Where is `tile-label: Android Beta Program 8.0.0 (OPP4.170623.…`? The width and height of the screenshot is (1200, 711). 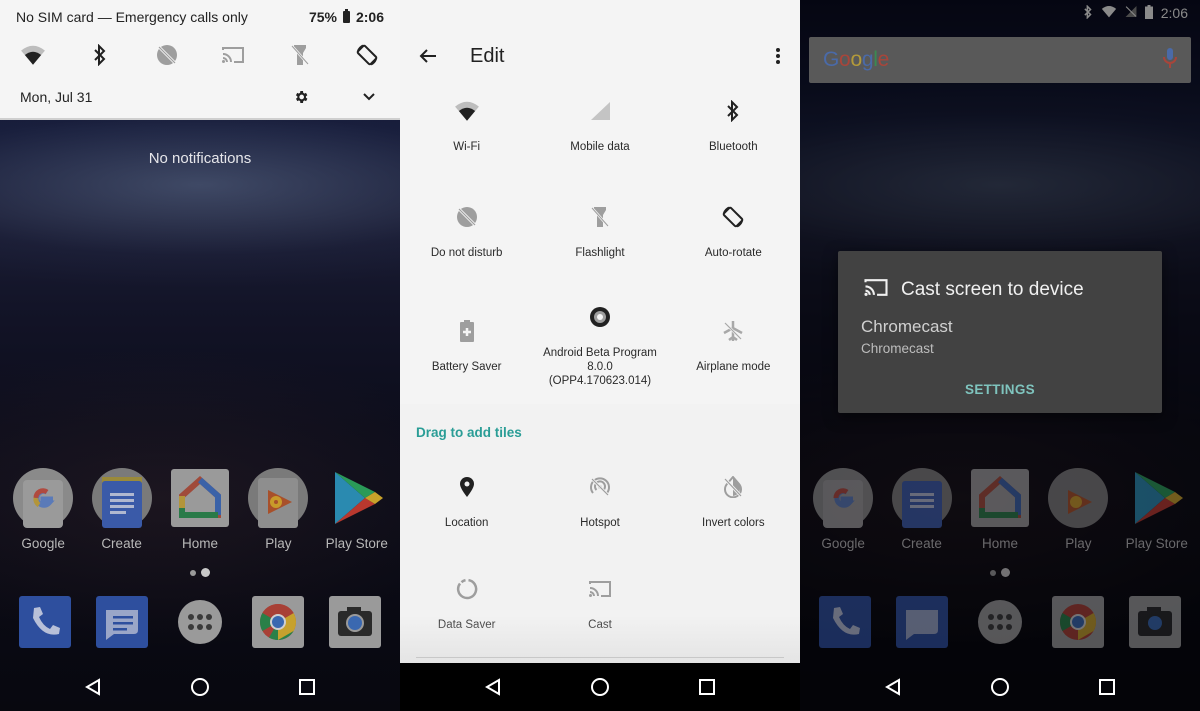 tile-label: Android Beta Program 8.0.0 (OPP4.170623.… is located at coordinates (600, 367).